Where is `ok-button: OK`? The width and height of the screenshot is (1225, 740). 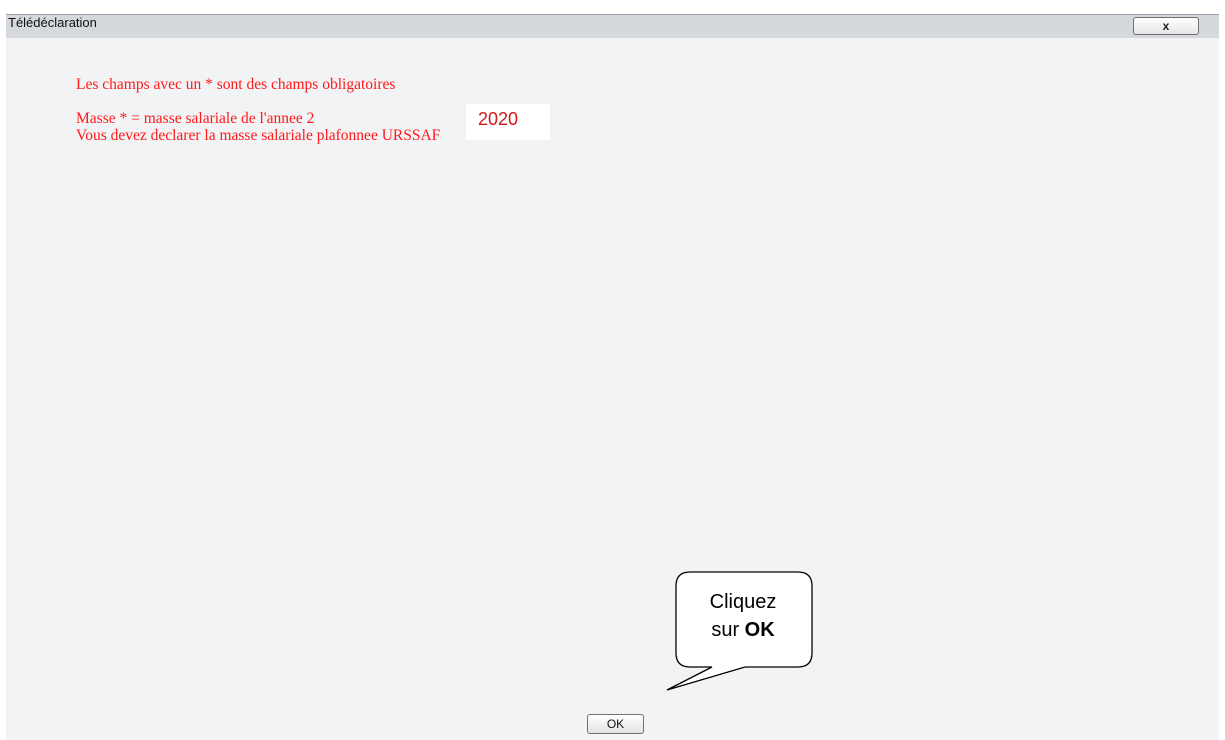
ok-button: OK is located at coordinates (615, 724).